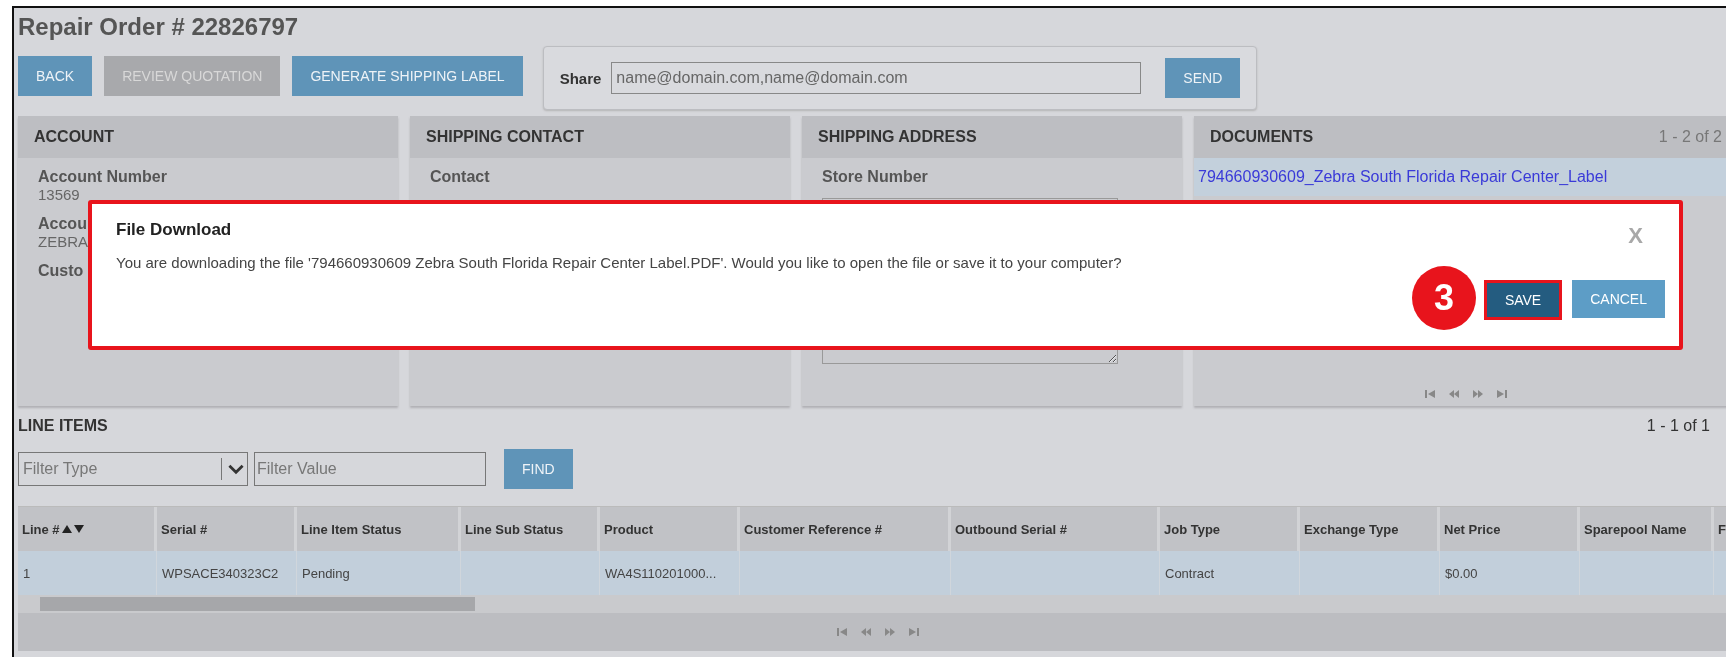 Image resolution: width=1726 pixels, height=657 pixels. What do you see at coordinates (174, 230) in the screenshot?
I see `dialog-title: File Download` at bounding box center [174, 230].